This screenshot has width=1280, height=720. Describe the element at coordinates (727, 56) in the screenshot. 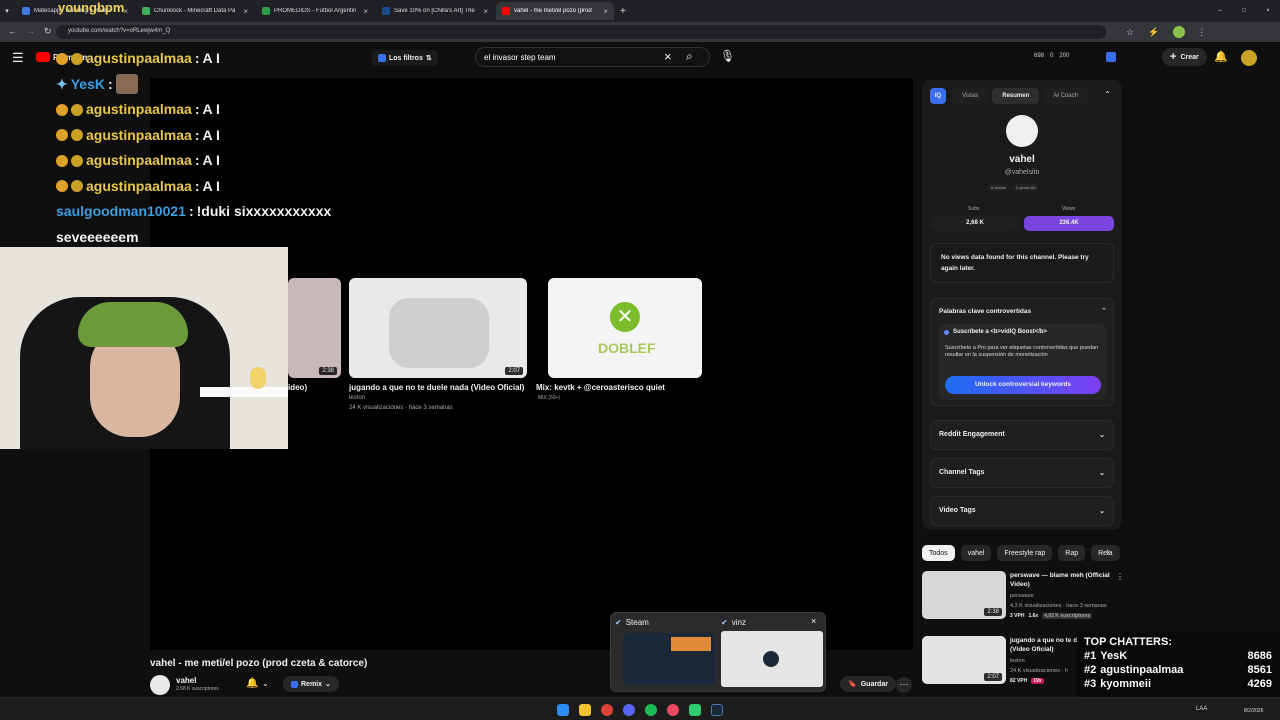

I see `microphone-icon: 🎙` at that location.